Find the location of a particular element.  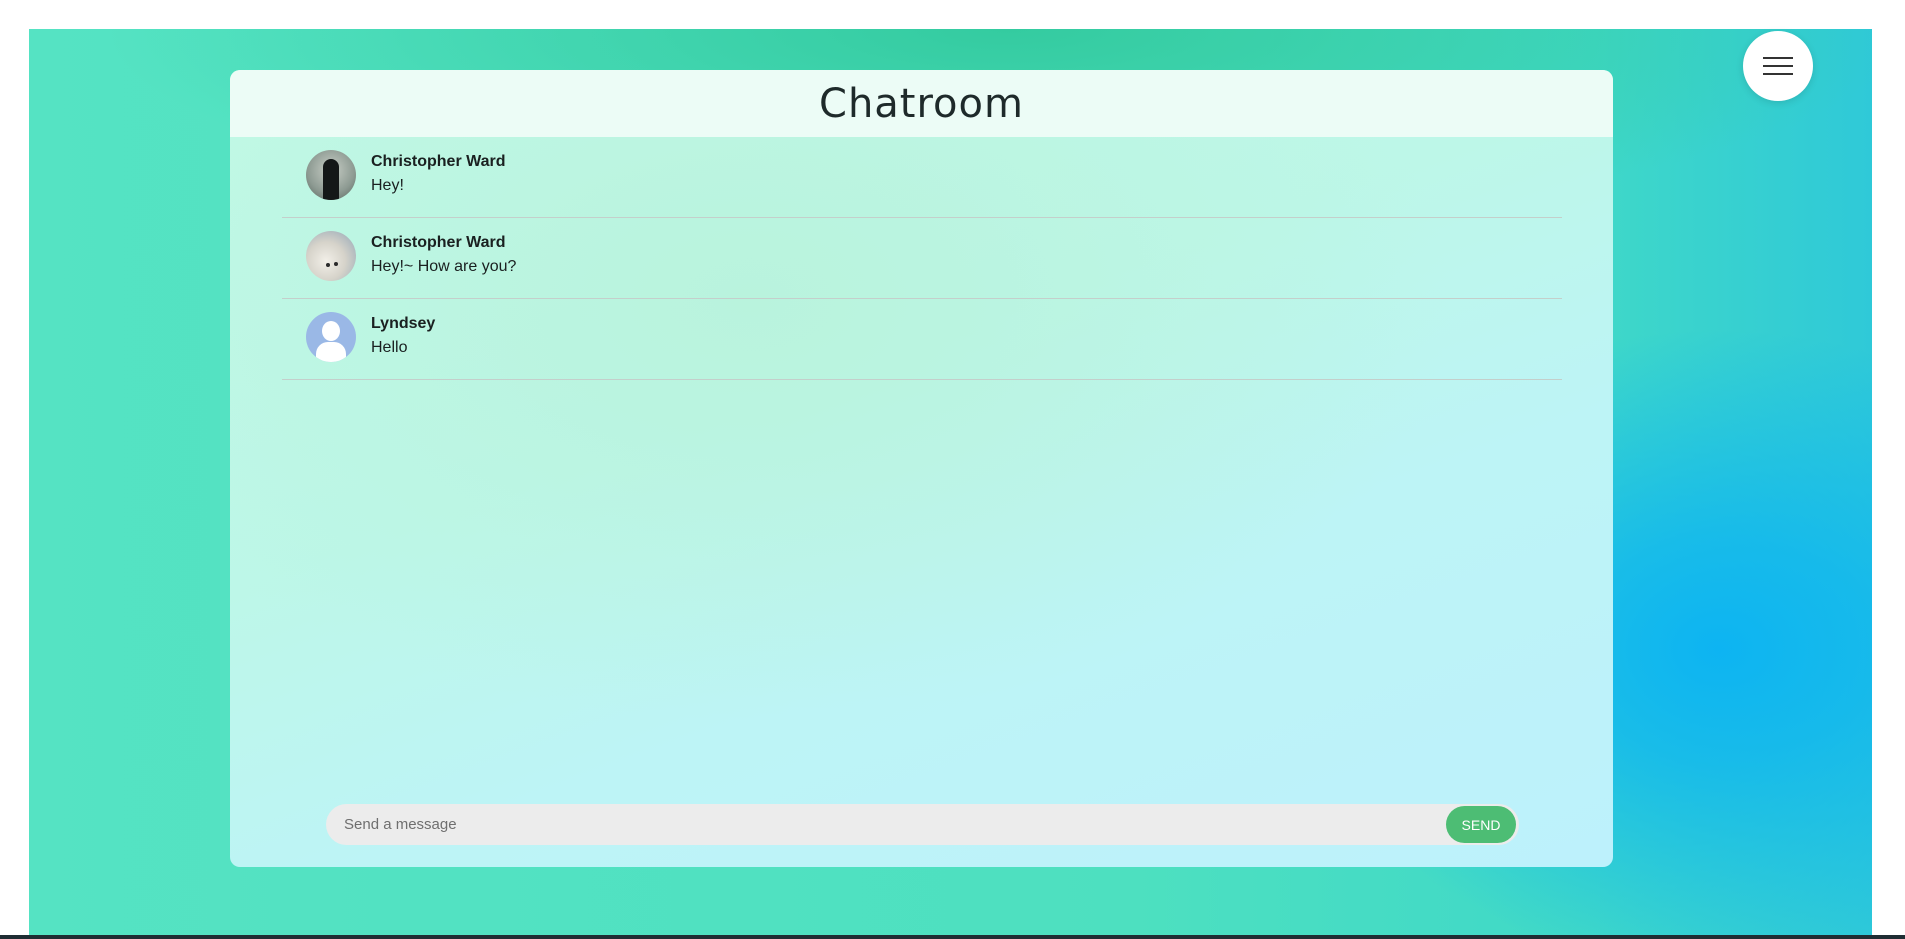

message-text: Hey!~ How are you? is located at coordinates (444, 266).